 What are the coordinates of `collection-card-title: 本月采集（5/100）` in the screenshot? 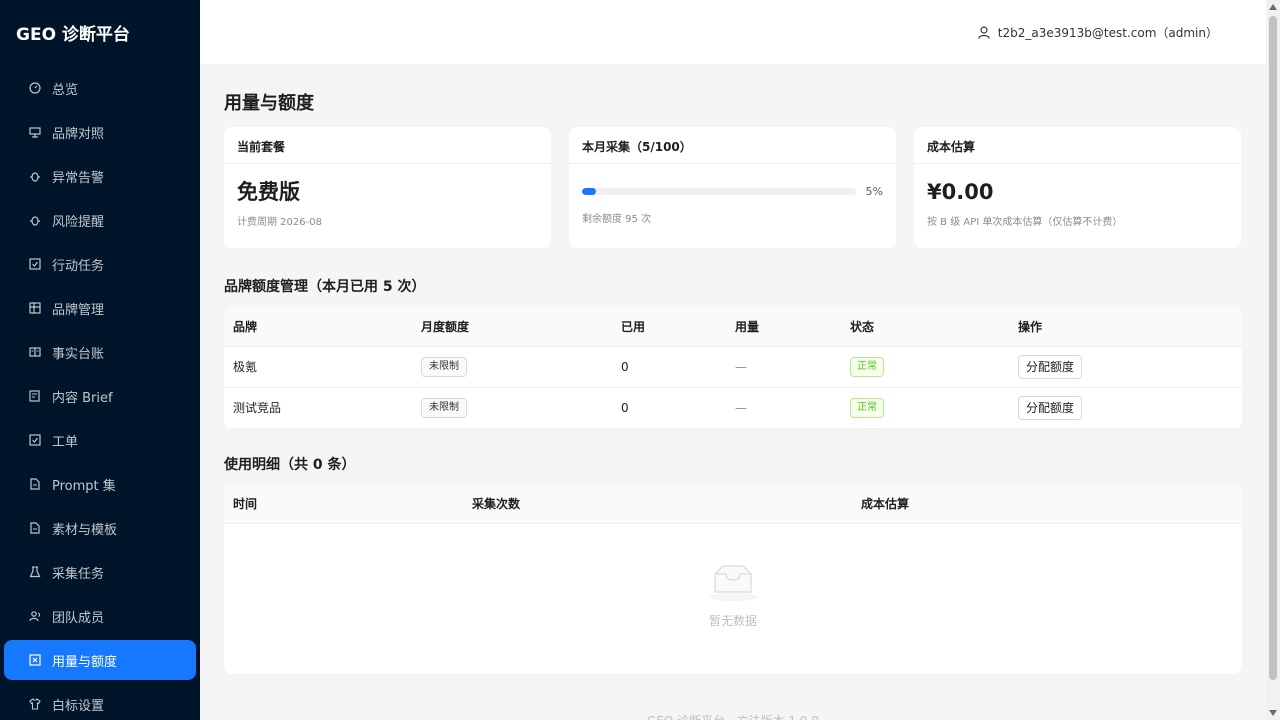 It's located at (732, 145).